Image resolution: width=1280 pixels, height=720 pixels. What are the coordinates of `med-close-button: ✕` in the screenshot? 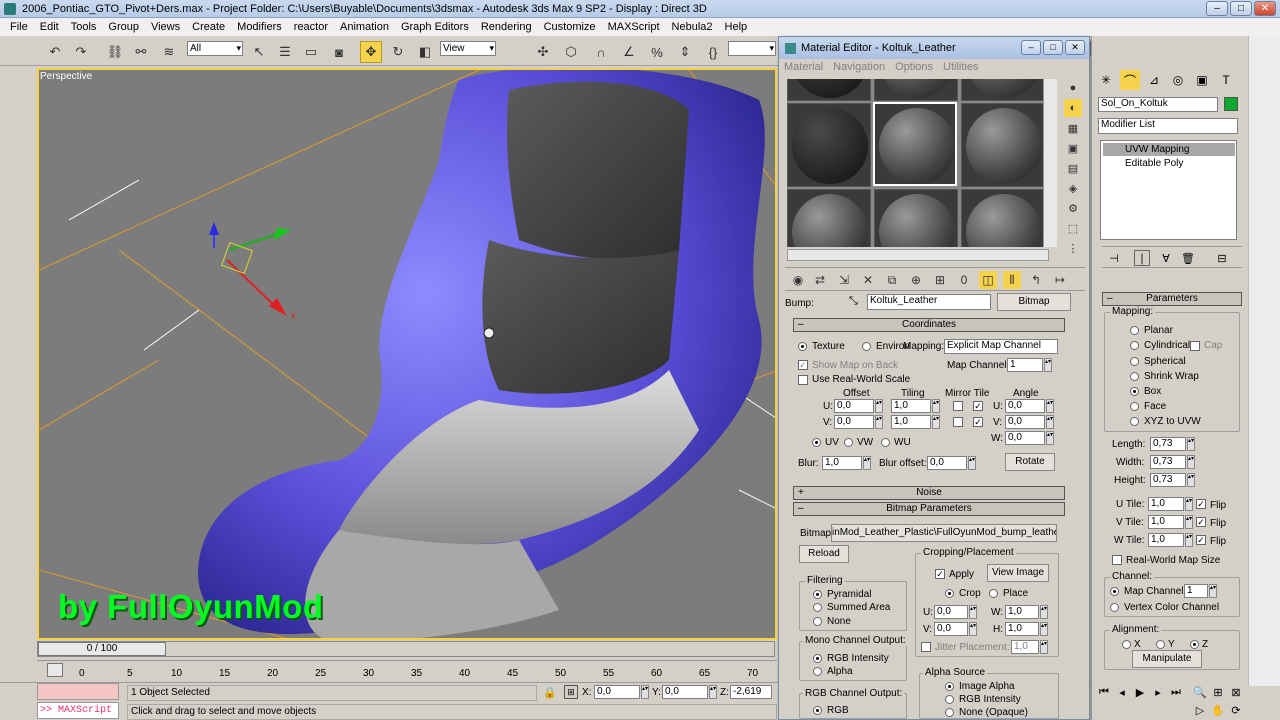 It's located at (1075, 47).